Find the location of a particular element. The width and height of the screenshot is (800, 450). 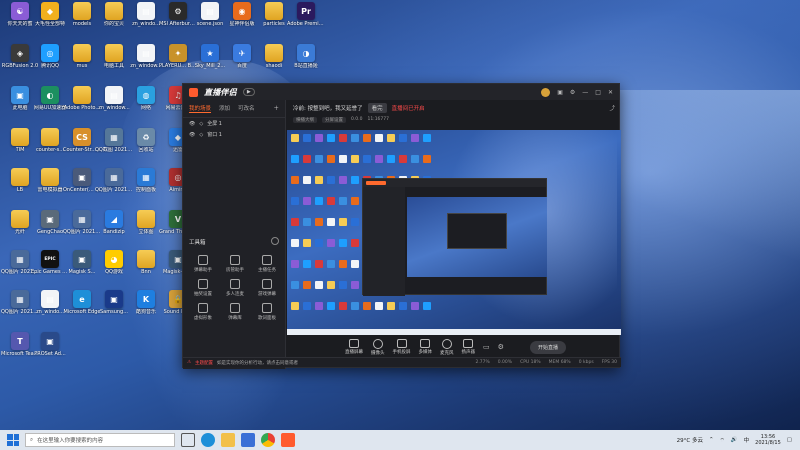

tab-add: 添加 is located at coordinates (224, 108).